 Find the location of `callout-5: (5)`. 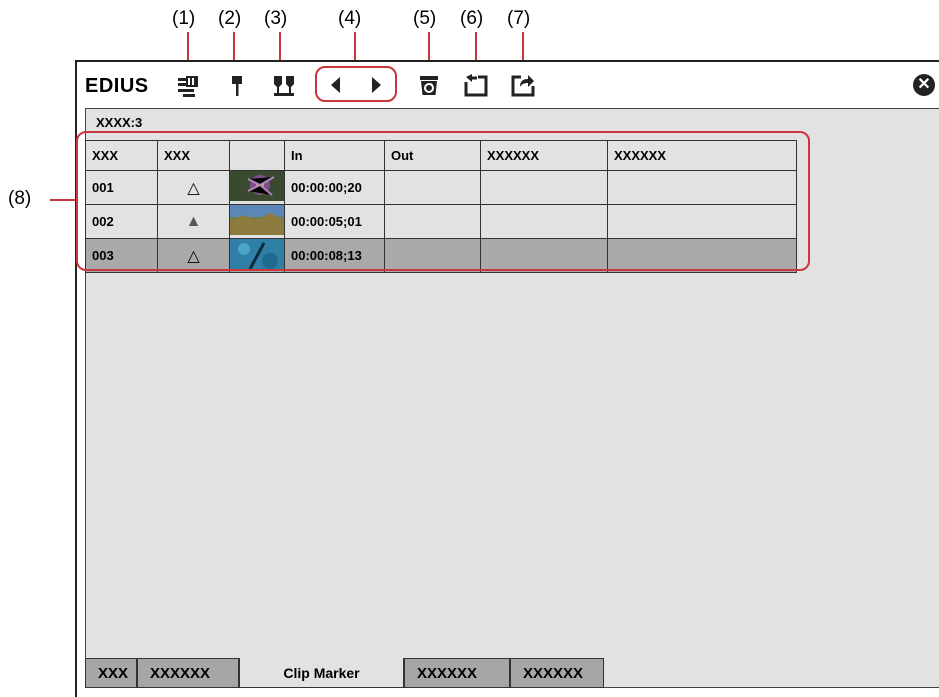

callout-5: (5) is located at coordinates (425, 18).